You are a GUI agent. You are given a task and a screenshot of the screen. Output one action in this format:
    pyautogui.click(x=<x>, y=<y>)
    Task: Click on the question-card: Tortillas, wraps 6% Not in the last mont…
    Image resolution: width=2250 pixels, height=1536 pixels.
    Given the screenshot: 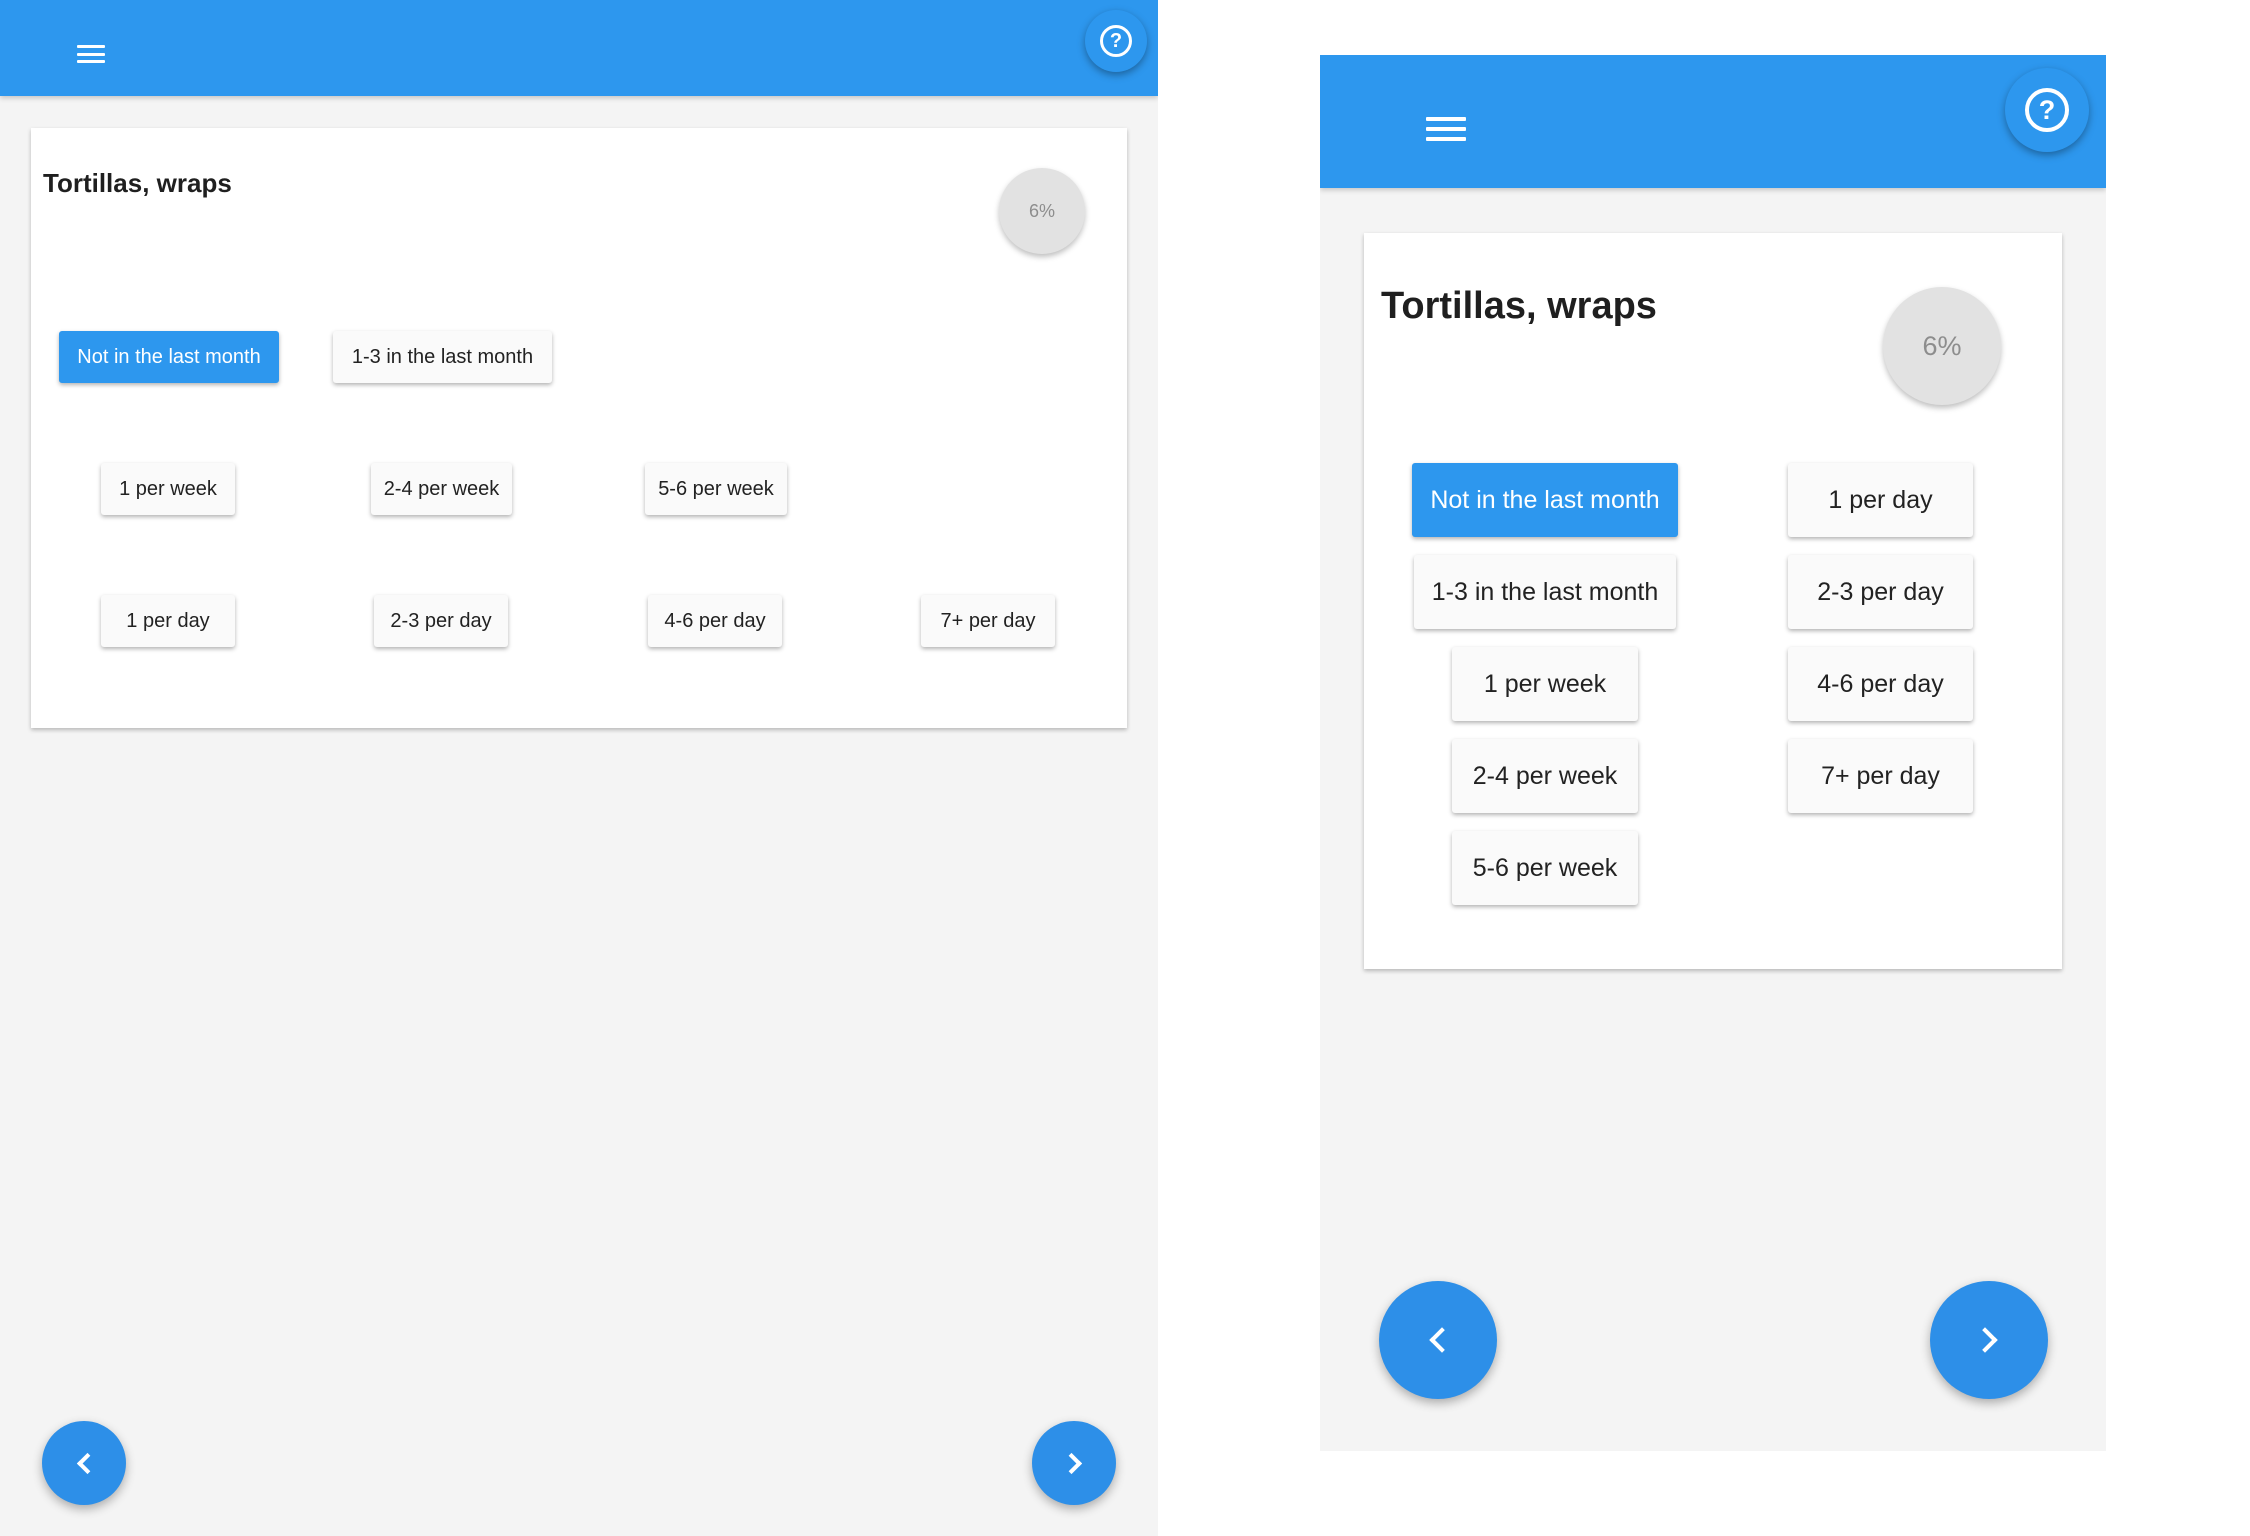 What is the action you would take?
    pyautogui.click(x=1713, y=601)
    